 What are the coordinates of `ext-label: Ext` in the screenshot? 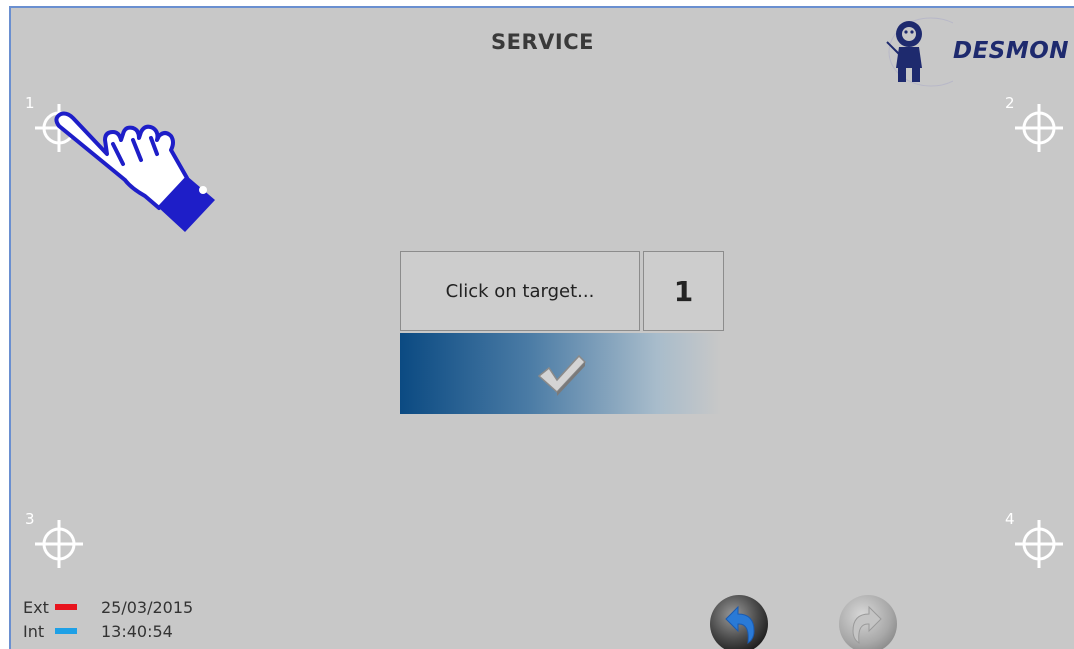 It's located at (36, 607).